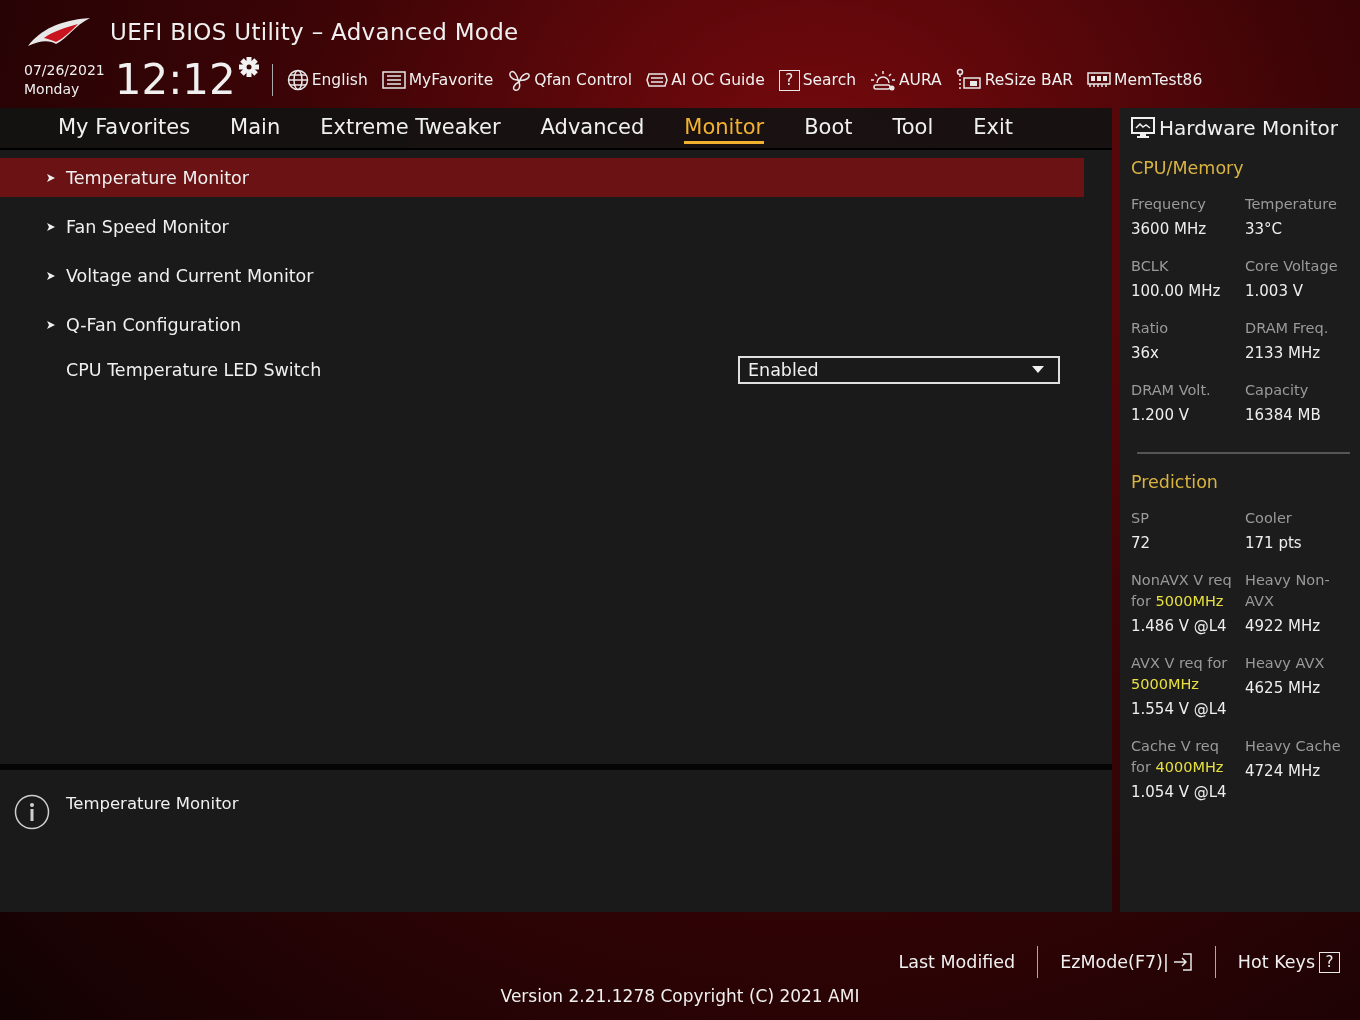 Image resolution: width=1360 pixels, height=1020 pixels. I want to click on weekday-text: Monday, so click(52, 89).